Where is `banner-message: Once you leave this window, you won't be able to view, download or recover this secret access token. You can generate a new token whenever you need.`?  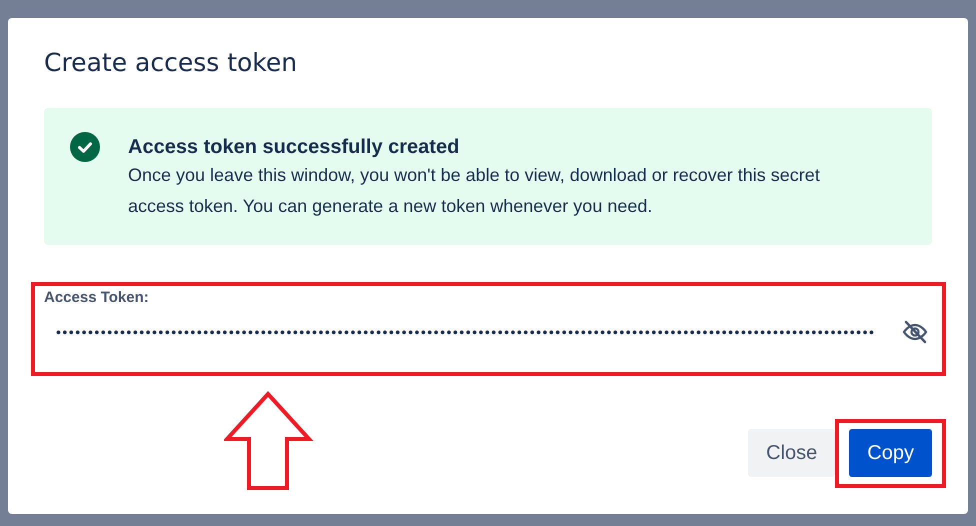 banner-message: Once you leave this window, you won't be able to view, download or recover this secret access token. You can generate a new token whenever you need. is located at coordinates (474, 191).